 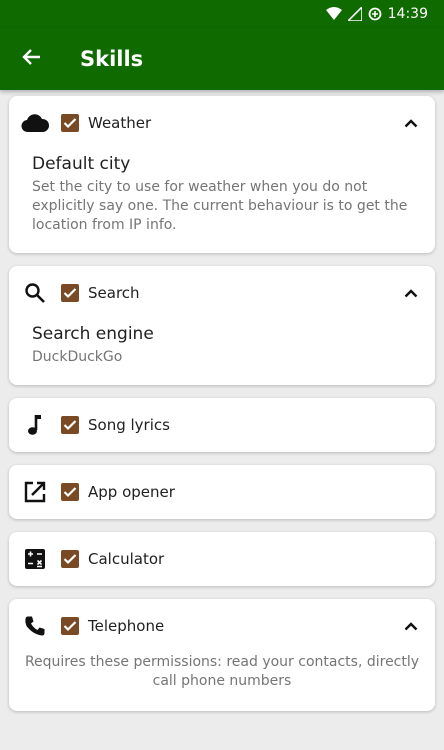 I want to click on skill-card-app-opener: App opener, so click(x=222, y=492).